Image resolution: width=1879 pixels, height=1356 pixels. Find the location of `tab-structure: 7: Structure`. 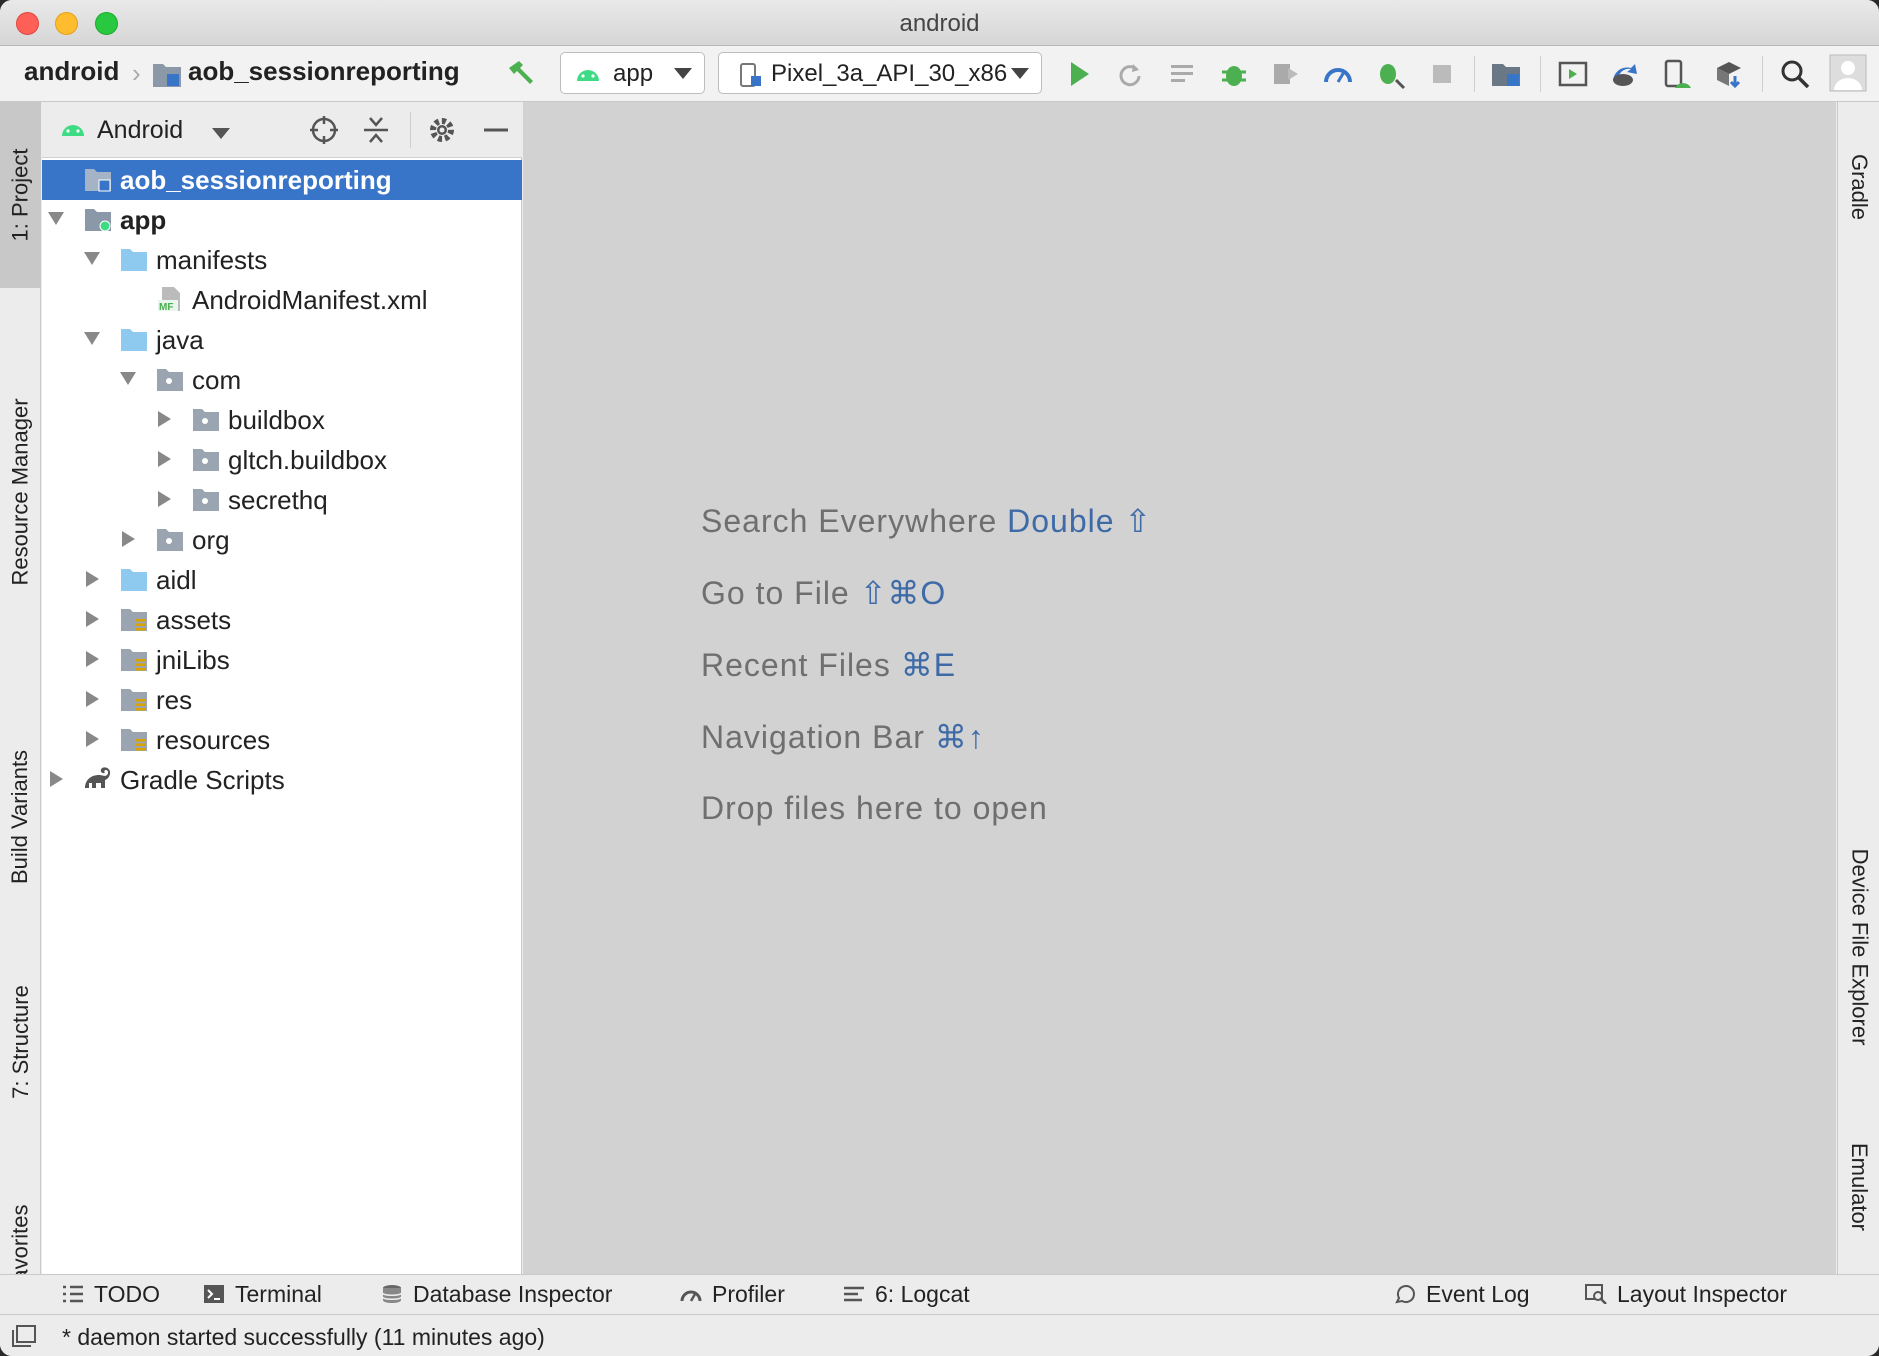

tab-structure: 7: Structure is located at coordinates (20, 1042).